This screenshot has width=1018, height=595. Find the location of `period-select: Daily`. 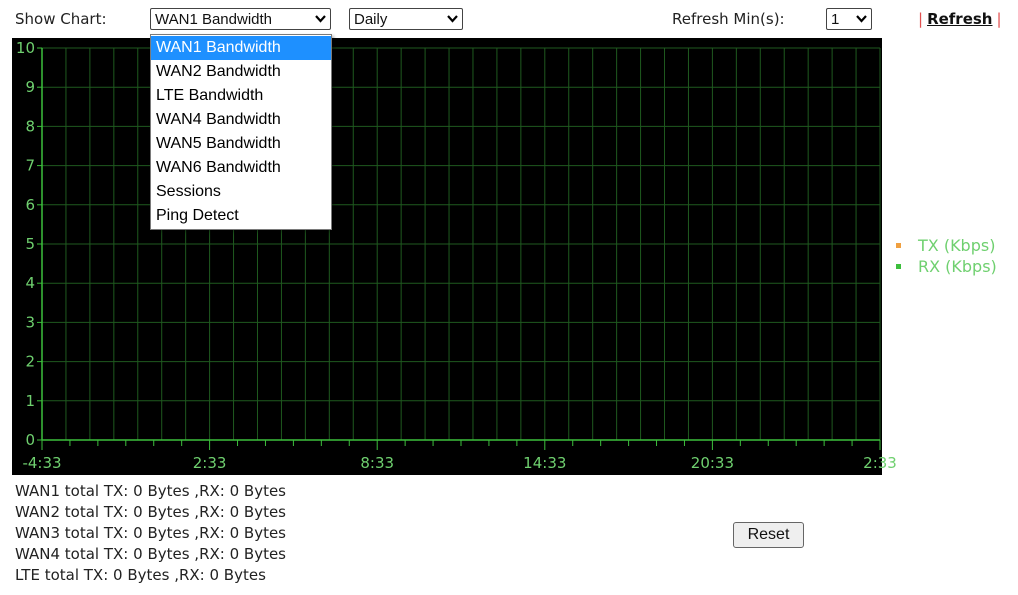

period-select: Daily is located at coordinates (406, 19).